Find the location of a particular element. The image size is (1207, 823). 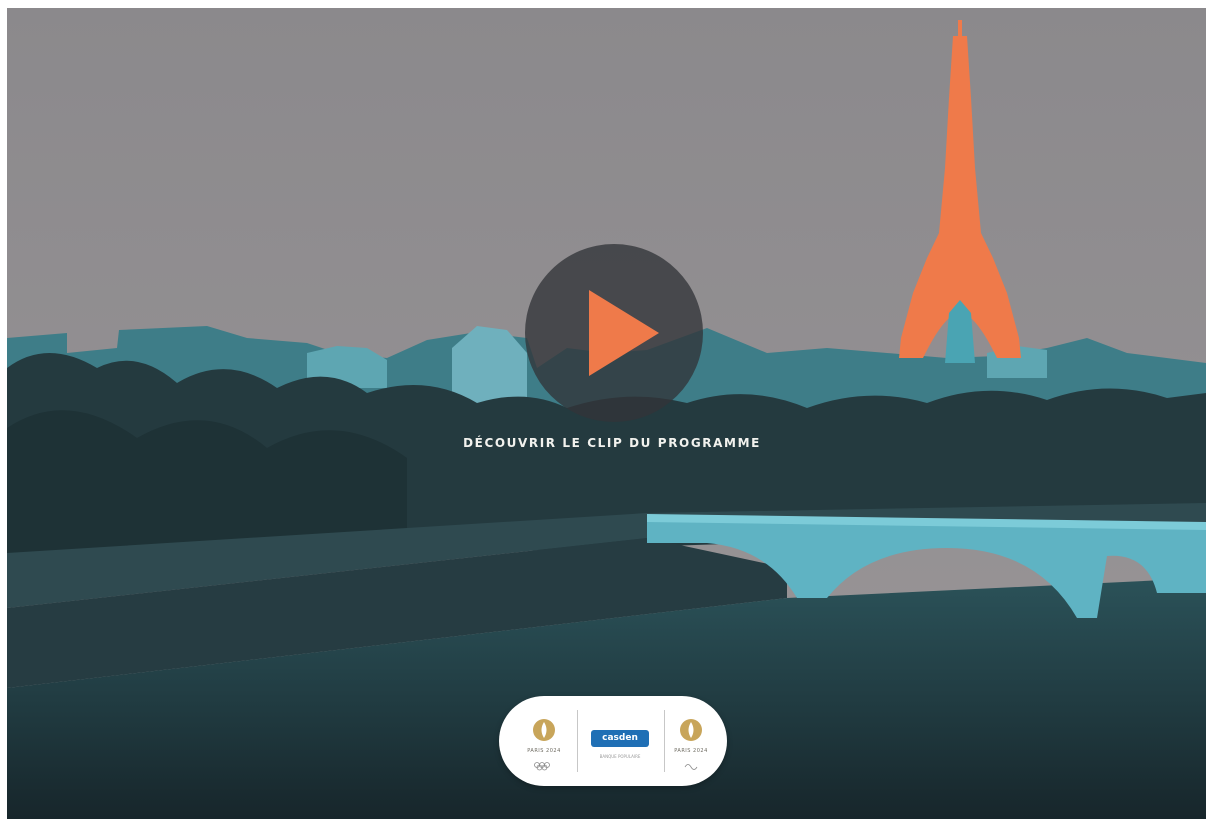

casden-badge: casden is located at coordinates (620, 738).